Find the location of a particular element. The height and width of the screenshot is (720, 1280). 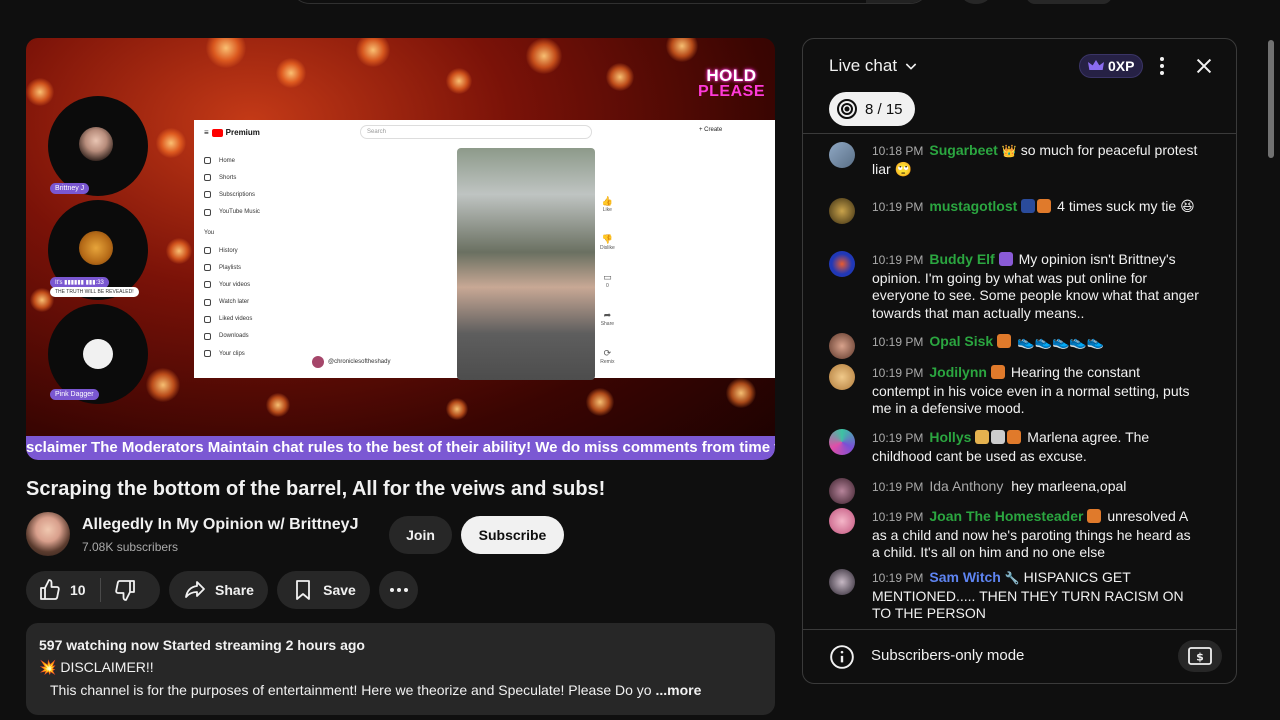

overlay-line-2: PLEASE is located at coordinates (731, 91).